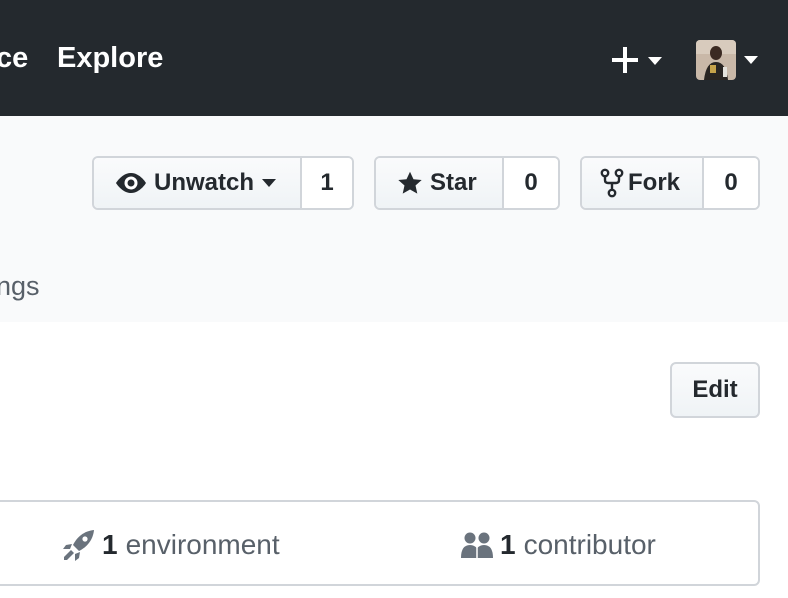  I want to click on user-menu-dropdown, so click(729, 60).